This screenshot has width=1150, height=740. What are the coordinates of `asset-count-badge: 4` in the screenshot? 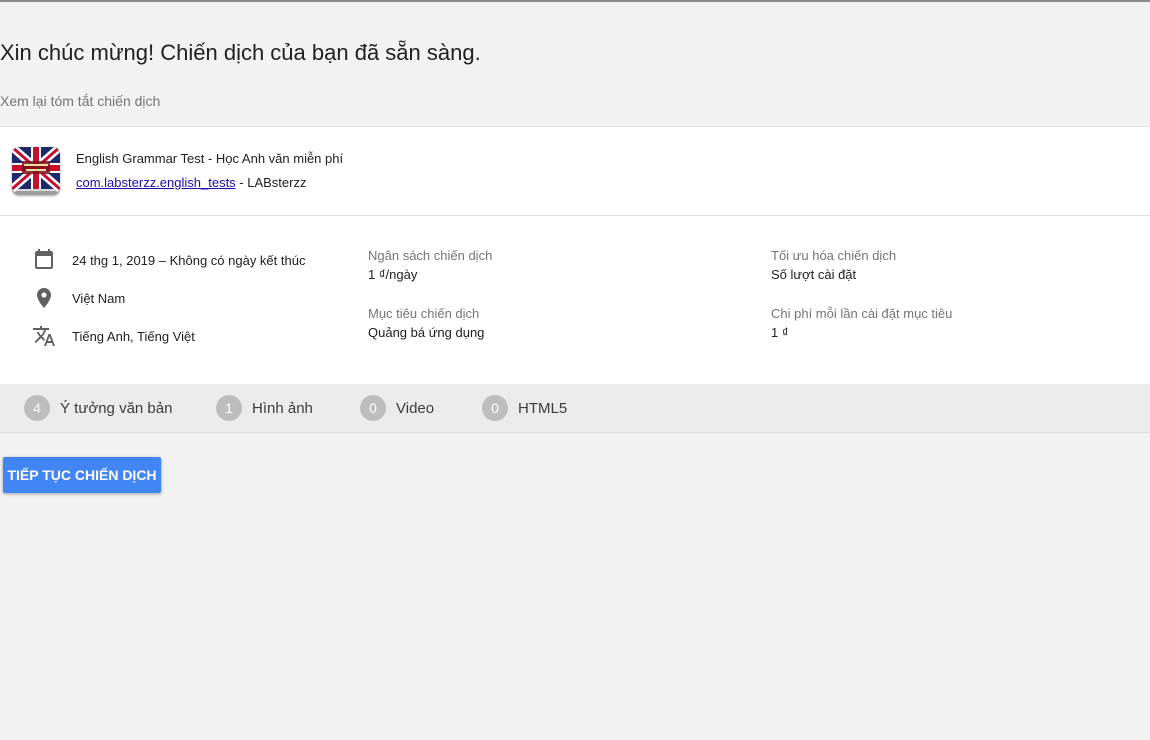 It's located at (37, 408).